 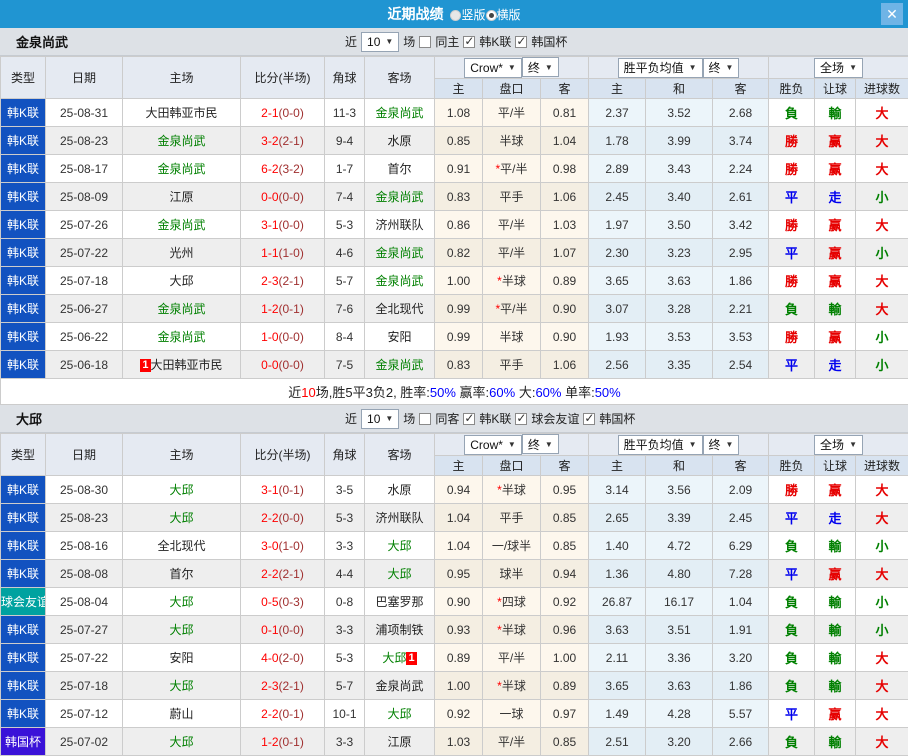 What do you see at coordinates (459, 490) in the screenshot?
I see `crow-home-odds: 0.94` at bounding box center [459, 490].